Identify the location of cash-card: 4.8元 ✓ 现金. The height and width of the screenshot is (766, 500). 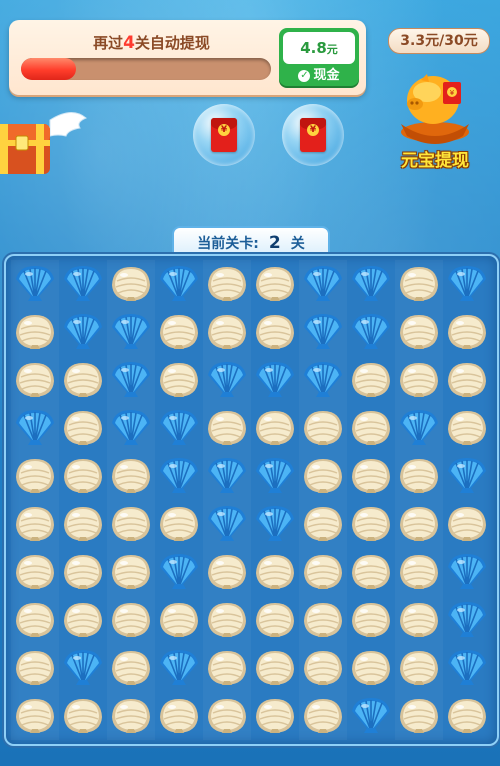
(319, 57).